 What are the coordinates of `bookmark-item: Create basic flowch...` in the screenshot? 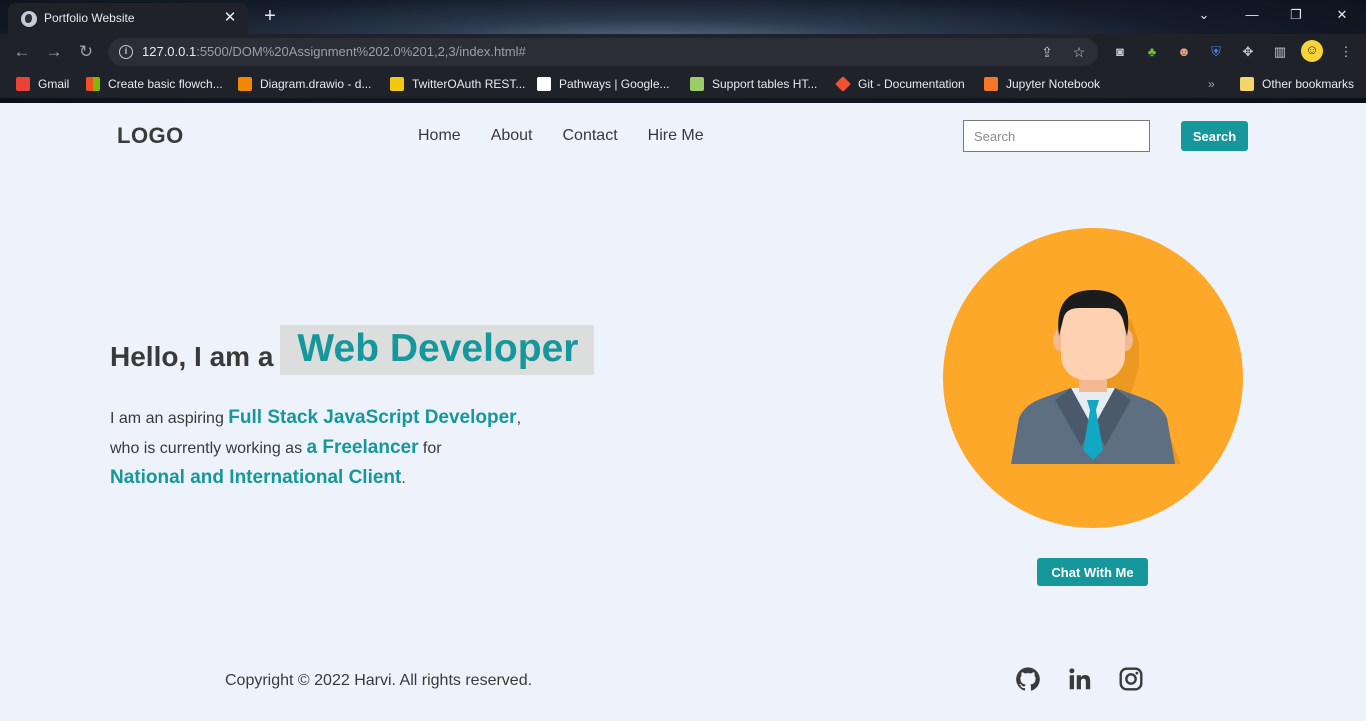 It's located at (154, 84).